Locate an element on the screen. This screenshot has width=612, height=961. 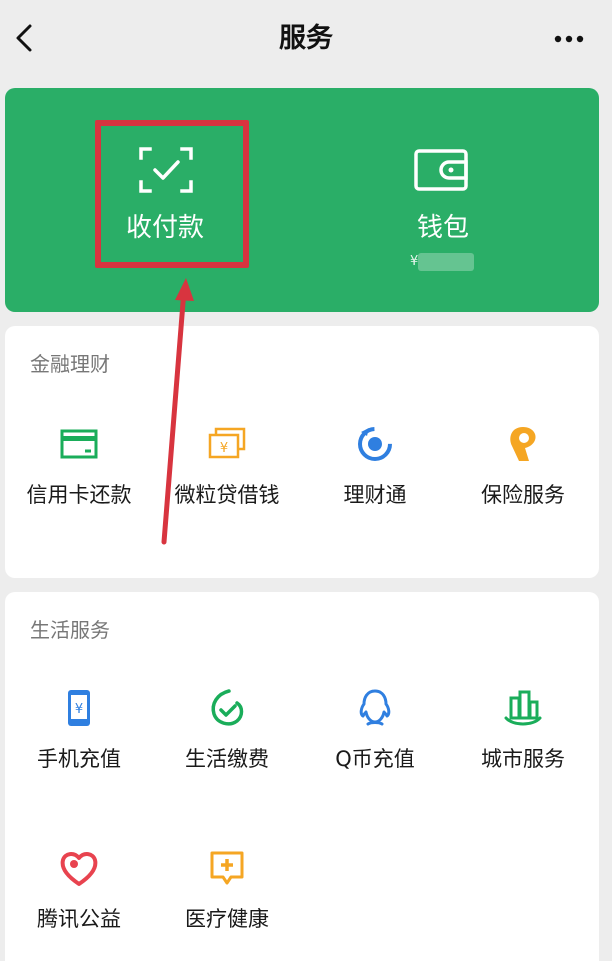
service-label: 信用卡还款 is located at coordinates (79, 495).